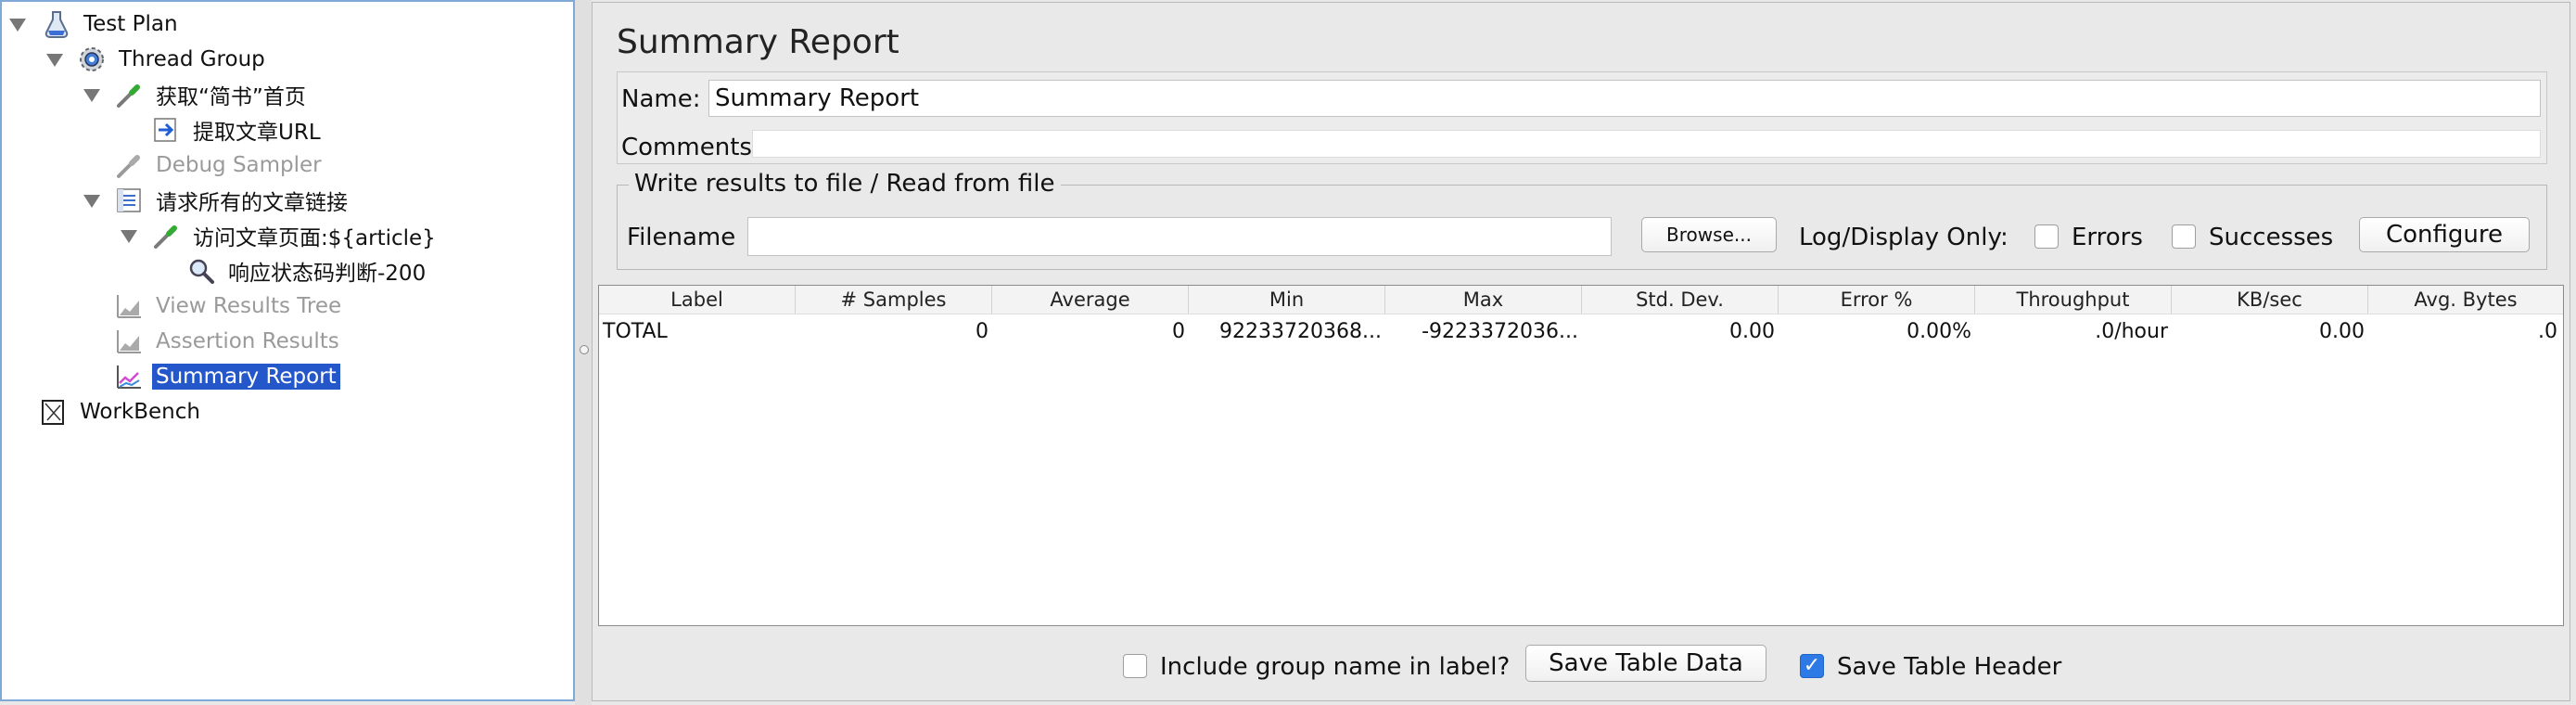 The height and width of the screenshot is (705, 2576). Describe the element at coordinates (2107, 237) in the screenshot. I see `errors-label: Errors` at that location.